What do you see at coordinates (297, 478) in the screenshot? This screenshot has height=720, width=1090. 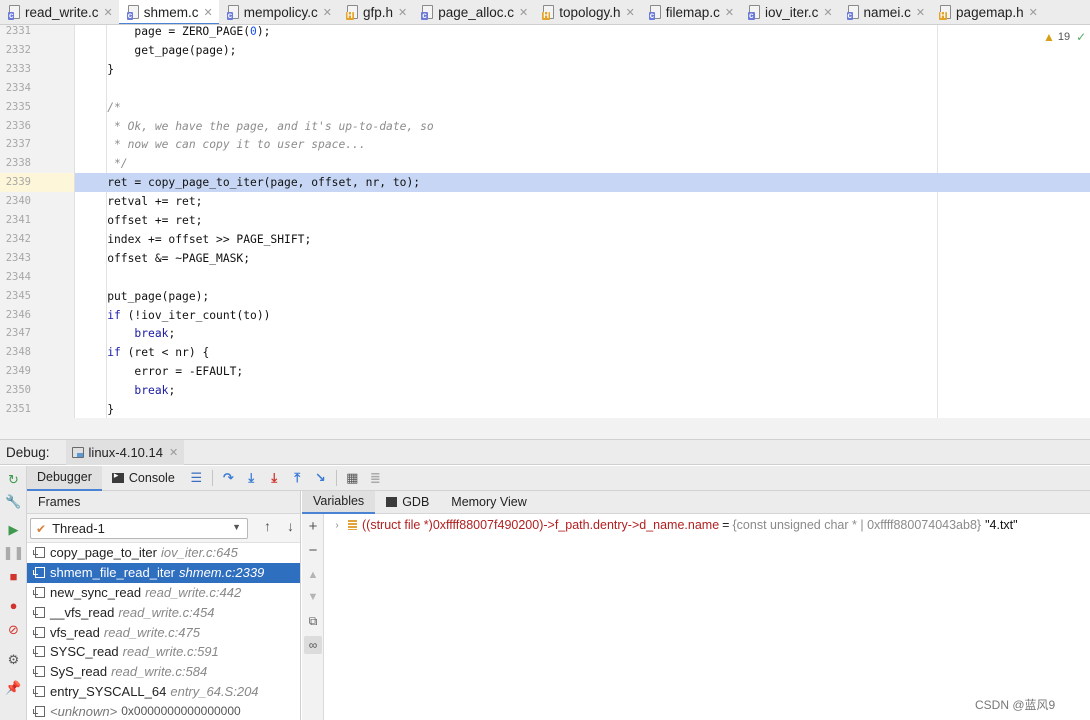 I see `step-out-icon: ⤒` at bounding box center [297, 478].